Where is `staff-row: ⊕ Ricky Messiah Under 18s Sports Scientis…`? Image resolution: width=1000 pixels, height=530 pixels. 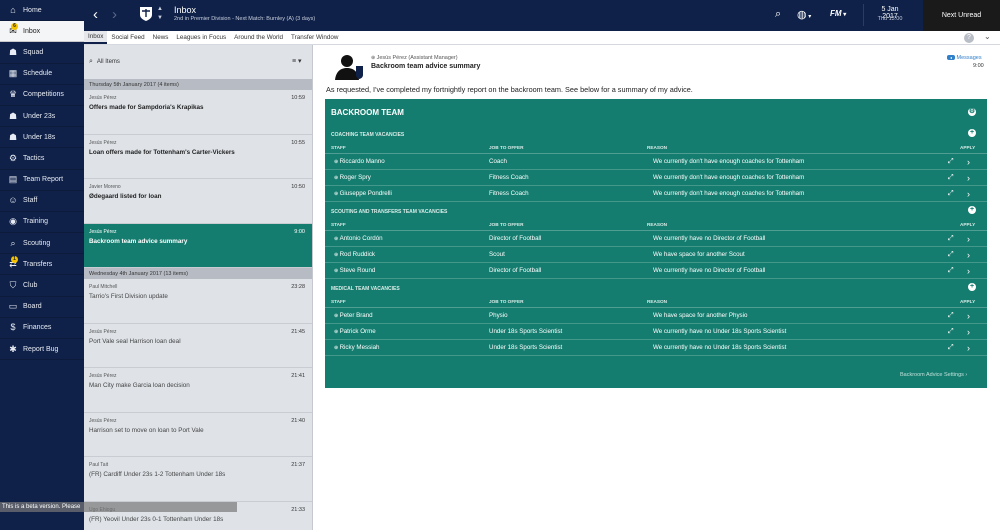
staff-row: ⊕ Ricky Messiah Under 18s Sports Scientis… is located at coordinates (656, 348).